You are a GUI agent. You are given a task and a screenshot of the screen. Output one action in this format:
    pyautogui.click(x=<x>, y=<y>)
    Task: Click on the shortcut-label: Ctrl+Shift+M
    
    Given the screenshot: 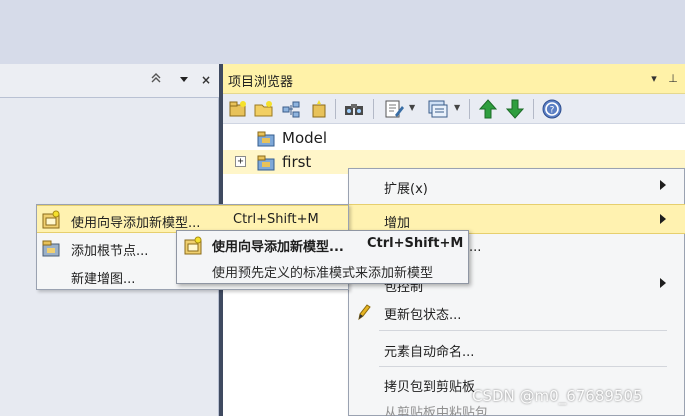 What is the action you would take?
    pyautogui.click(x=276, y=219)
    